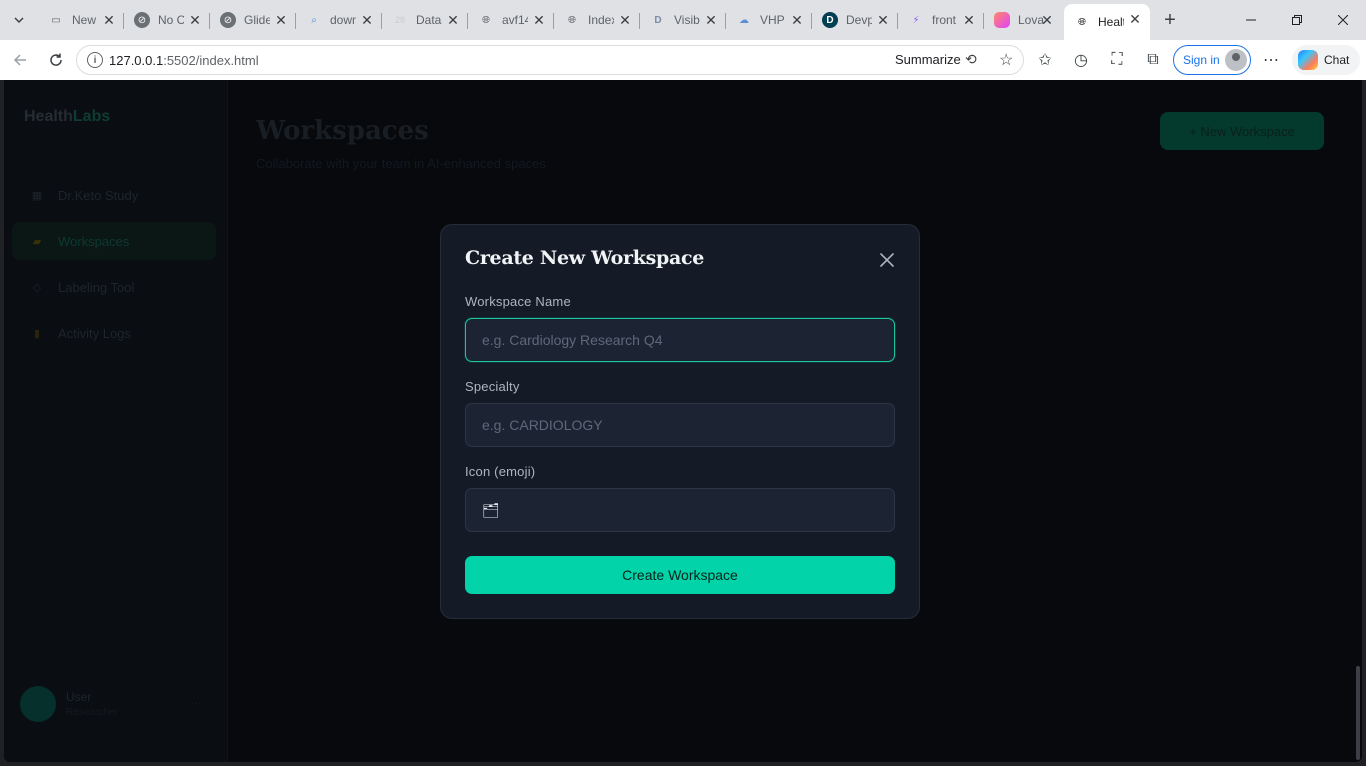 The width and height of the screenshot is (1366, 766). I want to click on specialty-input, so click(680, 425).